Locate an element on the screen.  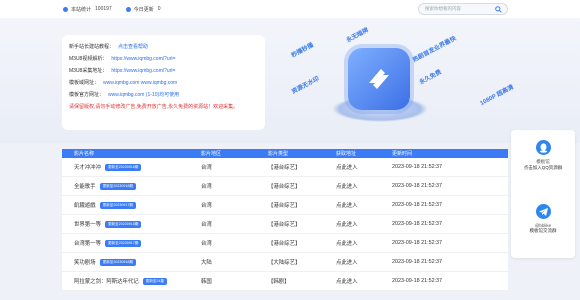
video-title: 世界第一等 is located at coordinates (87, 224).